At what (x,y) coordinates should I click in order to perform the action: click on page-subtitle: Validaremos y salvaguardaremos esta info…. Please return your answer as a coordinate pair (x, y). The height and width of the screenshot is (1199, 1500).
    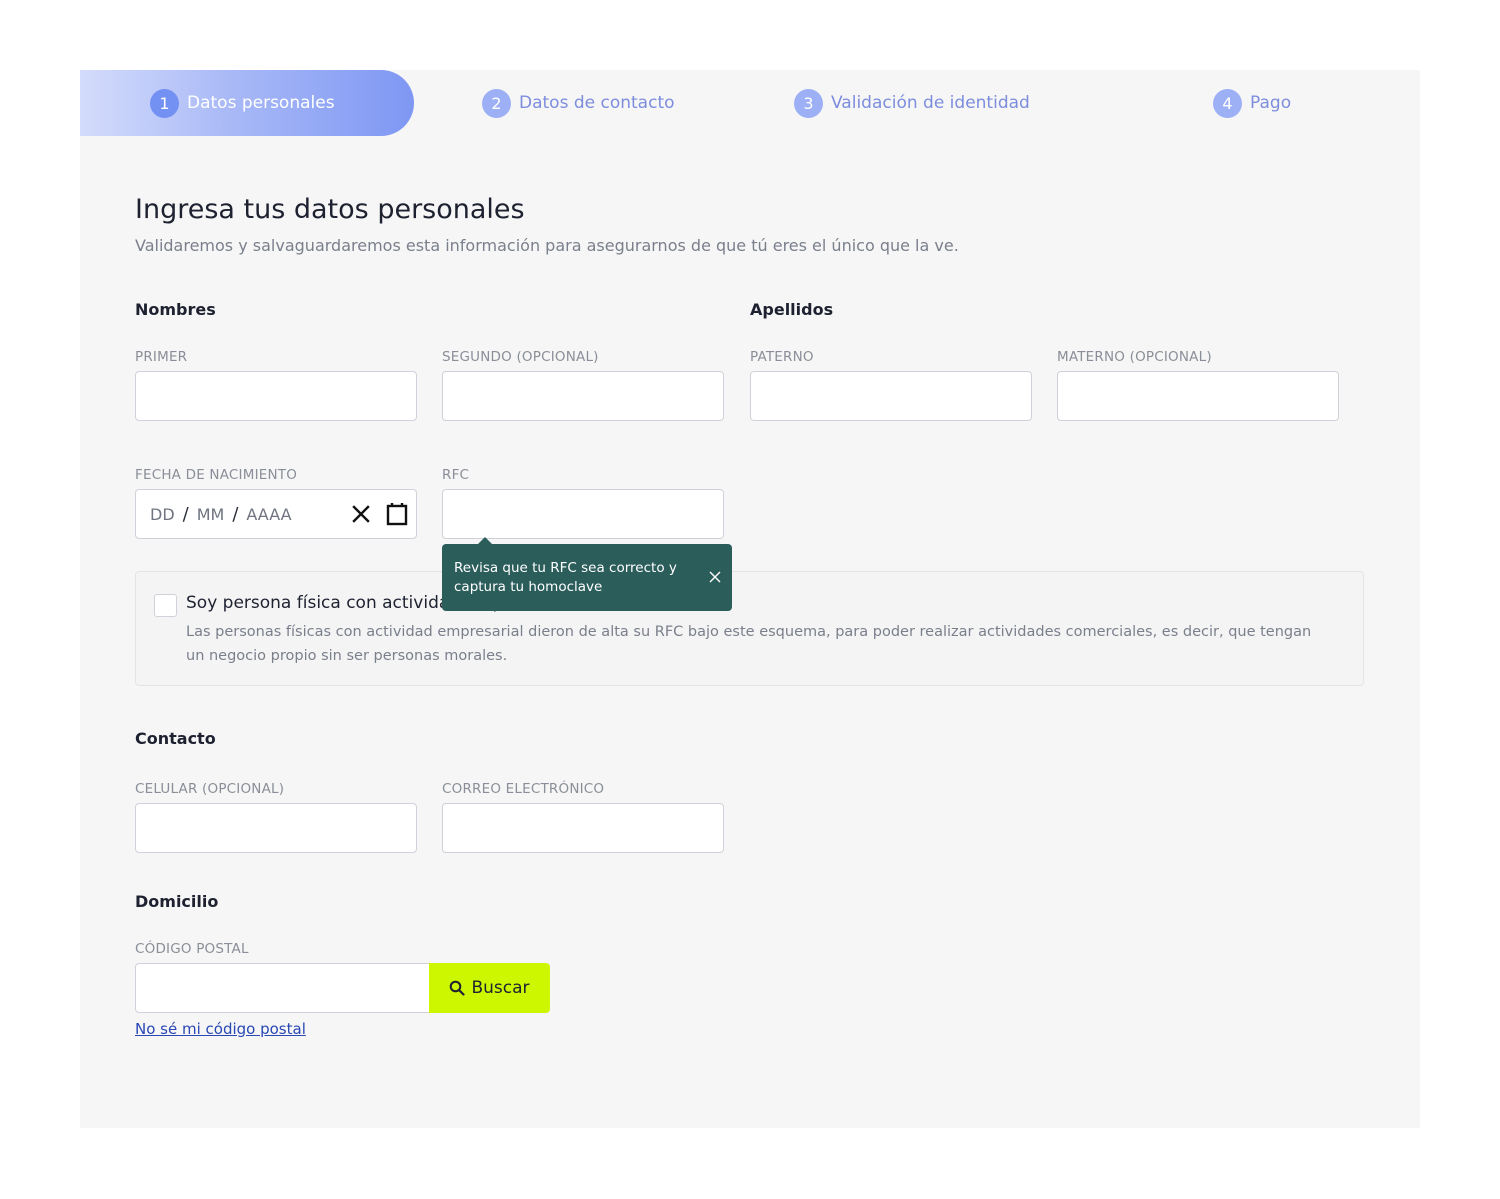
    Looking at the image, I should click on (547, 245).